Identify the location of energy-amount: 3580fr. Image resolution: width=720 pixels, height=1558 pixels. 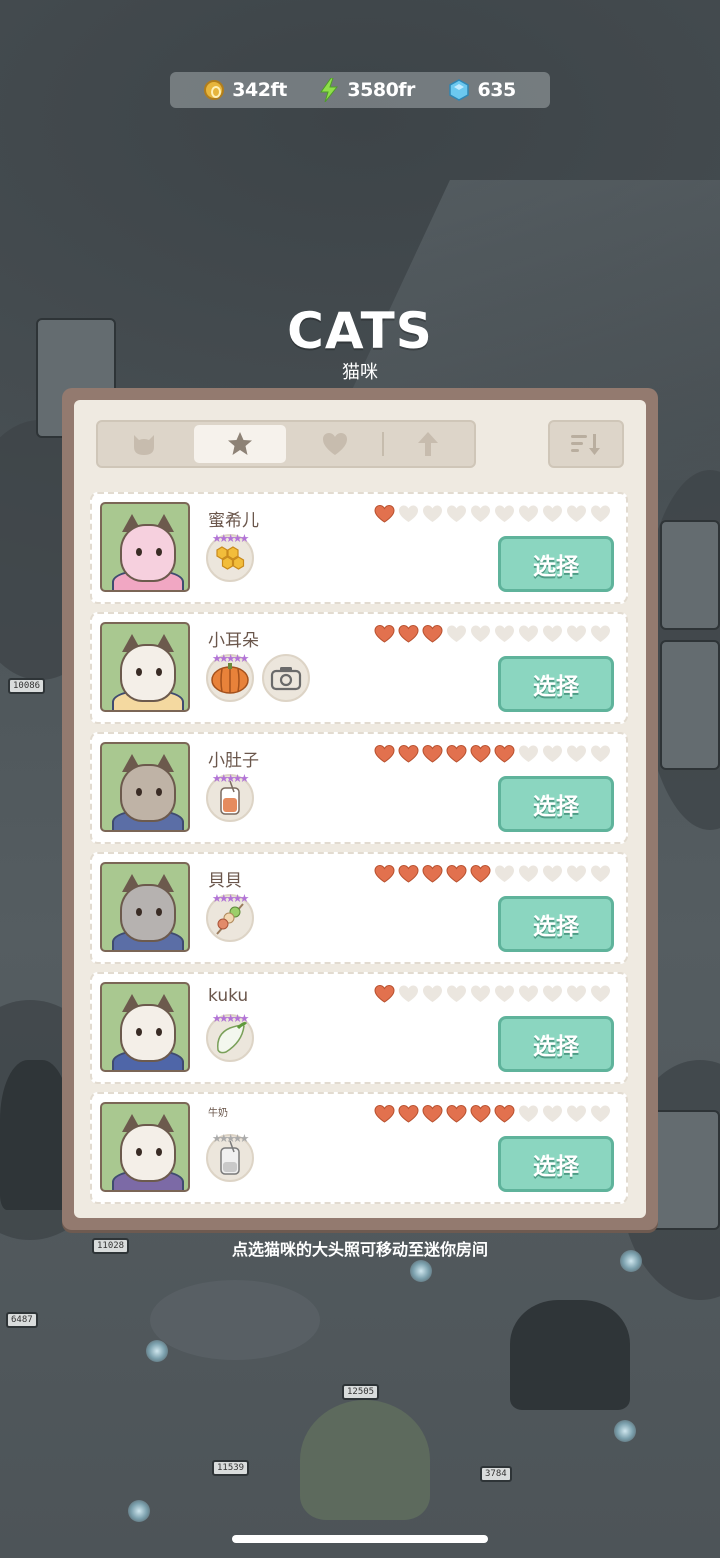
(381, 90).